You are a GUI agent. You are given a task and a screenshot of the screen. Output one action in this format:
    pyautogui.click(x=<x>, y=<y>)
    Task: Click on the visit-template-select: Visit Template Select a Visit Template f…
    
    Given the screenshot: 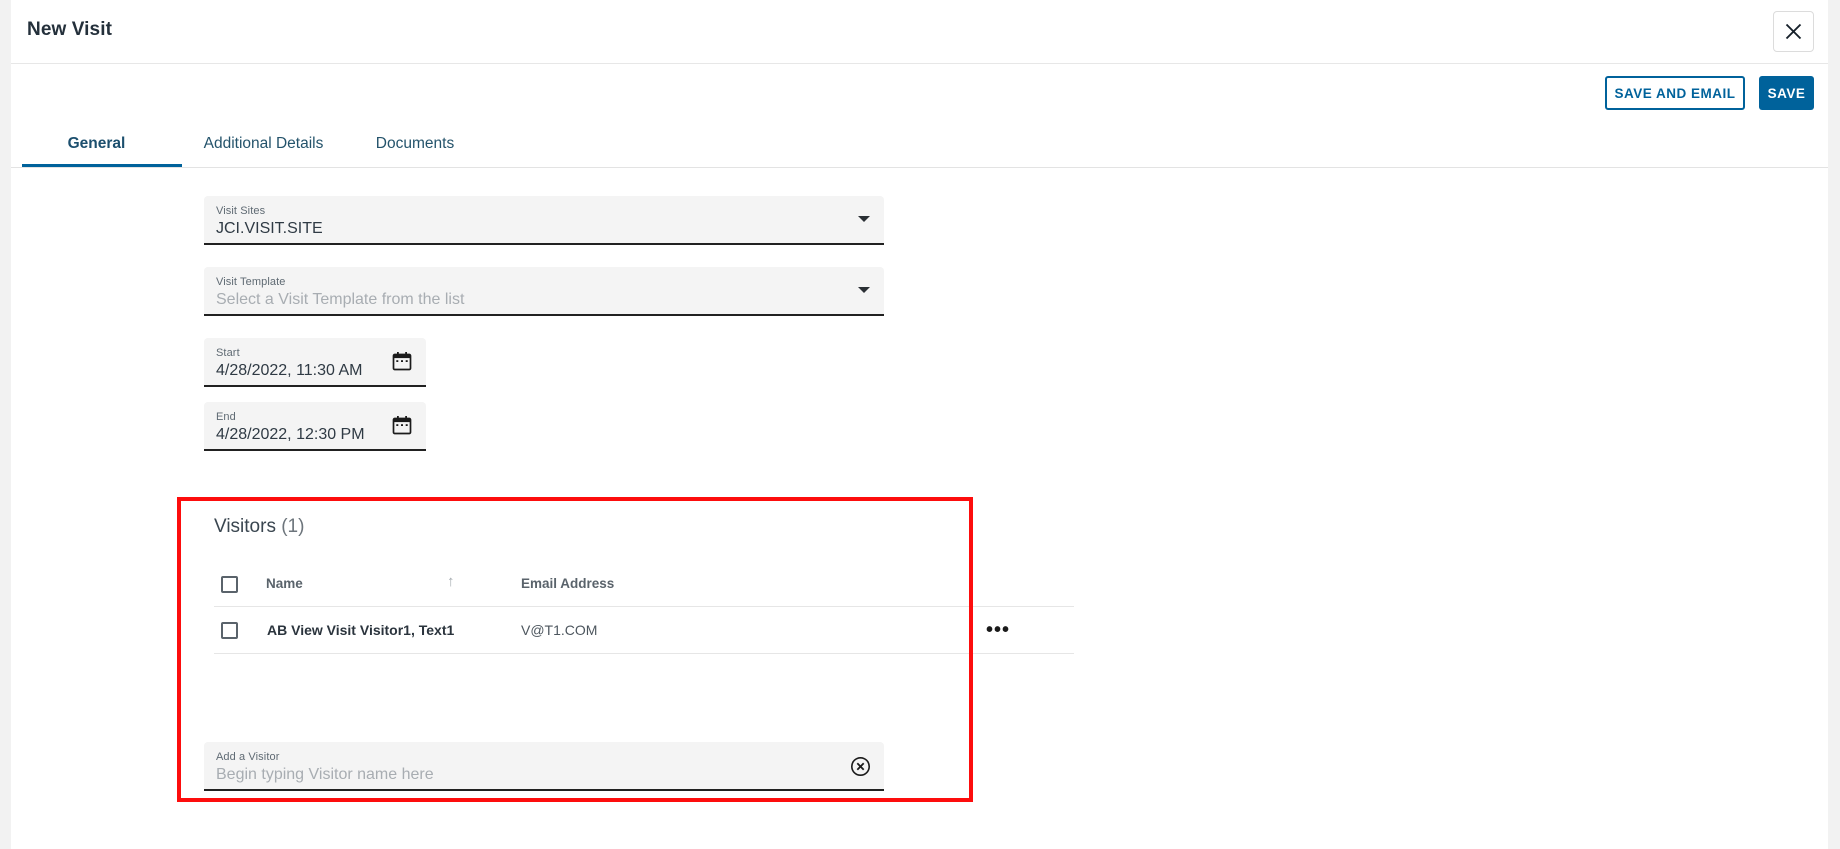 What is the action you would take?
    pyautogui.click(x=544, y=291)
    